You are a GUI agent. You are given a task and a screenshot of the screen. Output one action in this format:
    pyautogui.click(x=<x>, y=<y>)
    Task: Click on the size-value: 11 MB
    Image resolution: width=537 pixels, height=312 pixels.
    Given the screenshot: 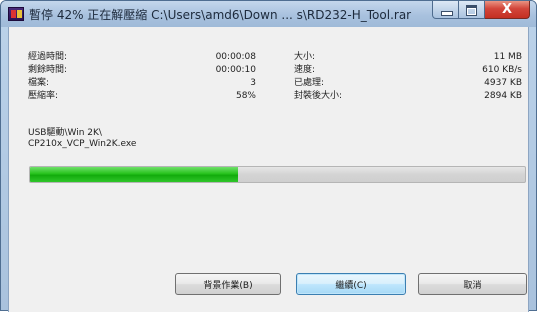 What is the action you would take?
    pyautogui.click(x=507, y=57)
    